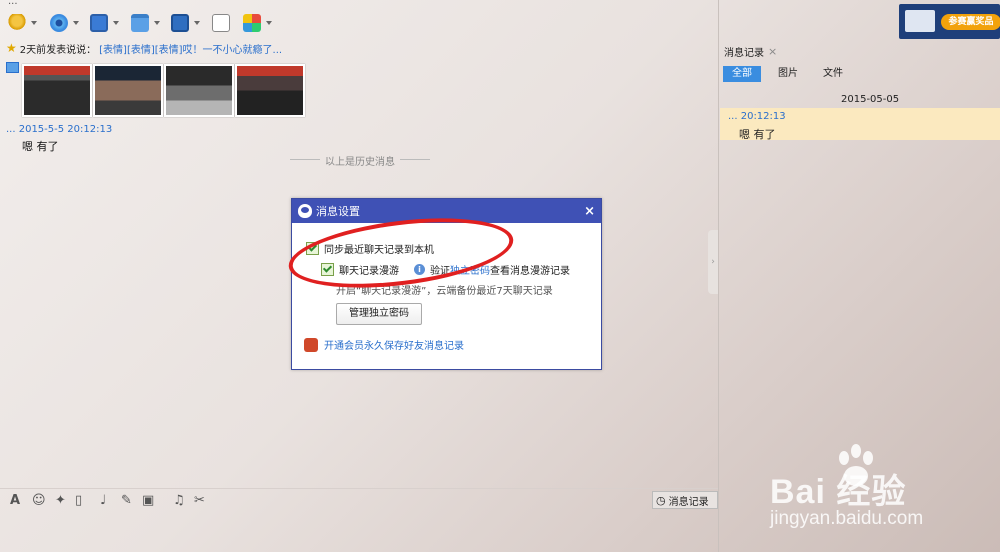 This screenshot has height=552, width=1000. I want to click on create-group-button, so click(221, 23).